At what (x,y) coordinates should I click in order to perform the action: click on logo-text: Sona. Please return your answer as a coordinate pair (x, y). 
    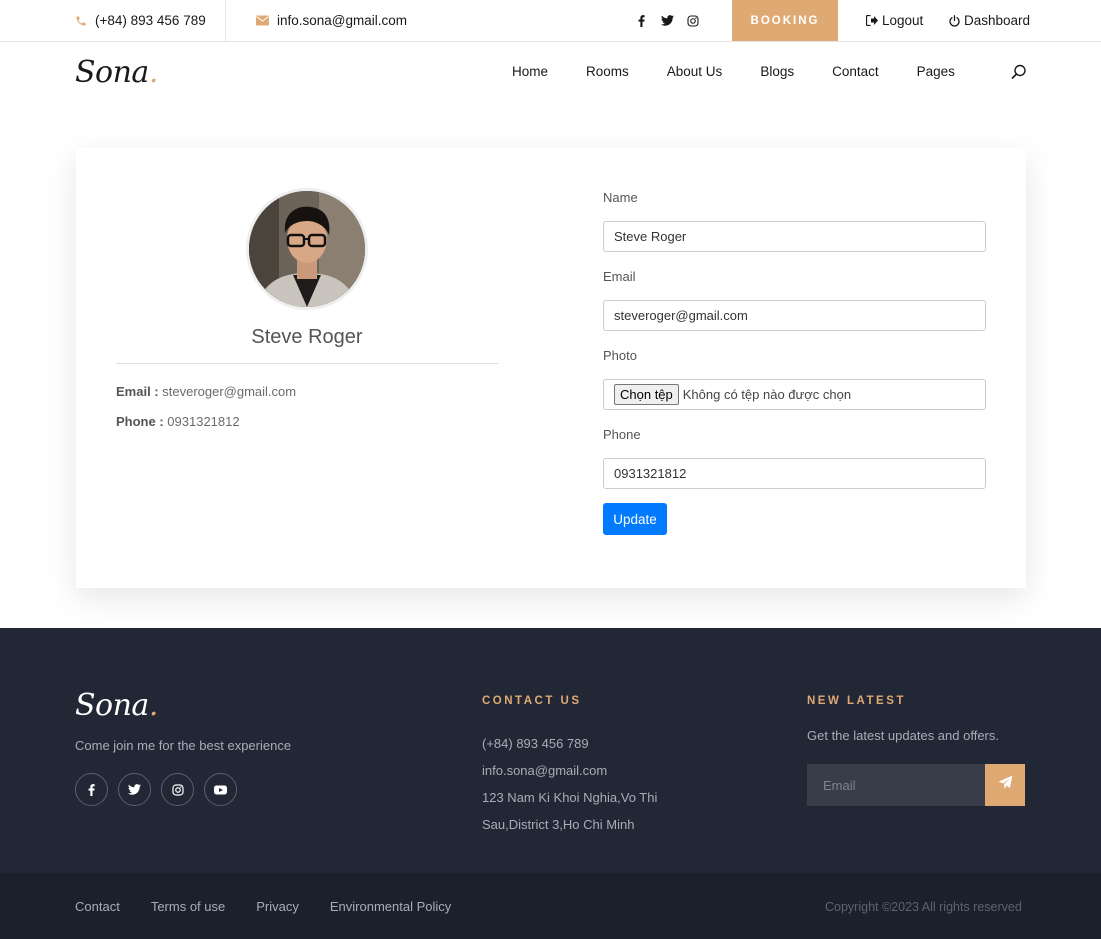
    Looking at the image, I should click on (112, 72).